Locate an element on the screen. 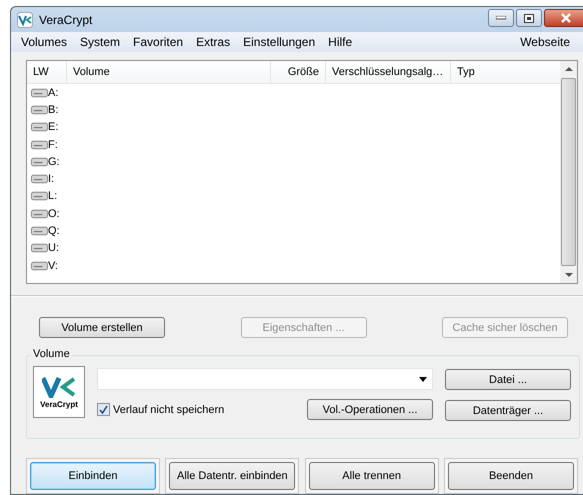 The image size is (583, 495). drive-letter: Q: is located at coordinates (54, 231).